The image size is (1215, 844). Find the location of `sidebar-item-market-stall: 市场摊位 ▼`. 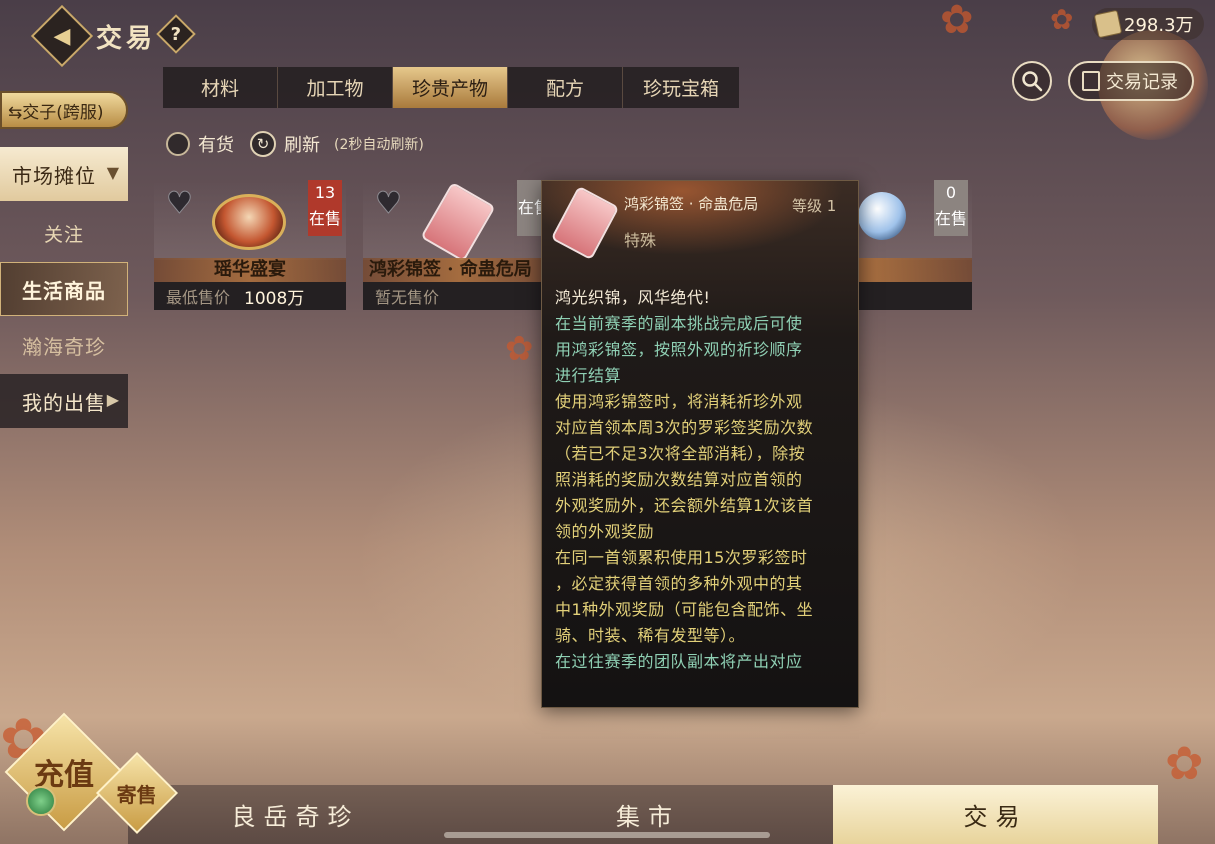

sidebar-item-market-stall: 市场摊位 ▼ is located at coordinates (64, 174).